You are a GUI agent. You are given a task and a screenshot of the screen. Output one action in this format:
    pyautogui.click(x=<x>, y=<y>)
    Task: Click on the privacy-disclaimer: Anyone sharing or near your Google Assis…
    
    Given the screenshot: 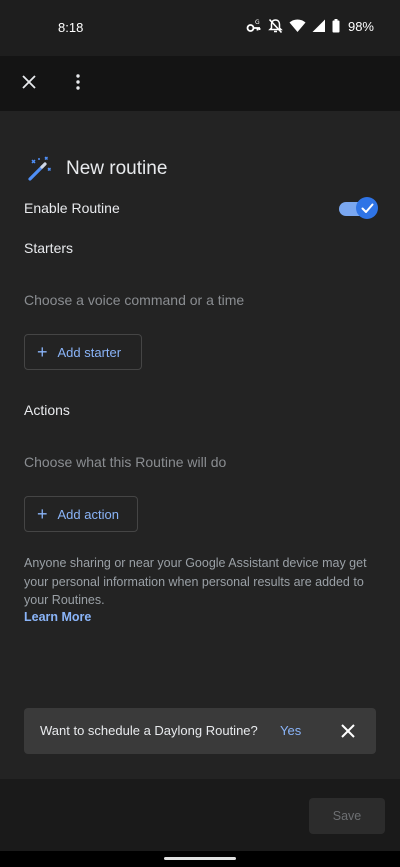 What is the action you would take?
    pyautogui.click(x=195, y=581)
    